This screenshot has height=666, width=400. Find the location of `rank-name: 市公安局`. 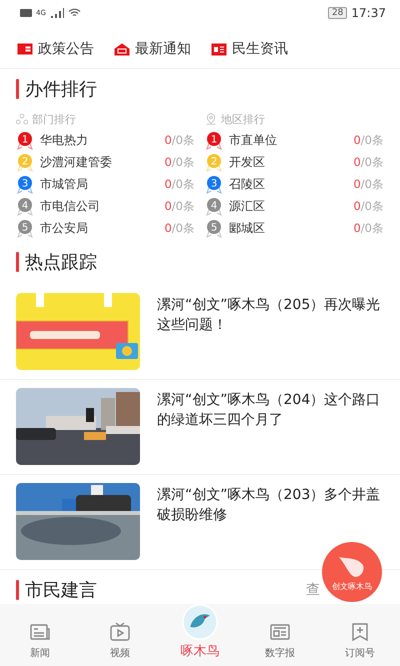

rank-name: 市公安局 is located at coordinates (64, 228).